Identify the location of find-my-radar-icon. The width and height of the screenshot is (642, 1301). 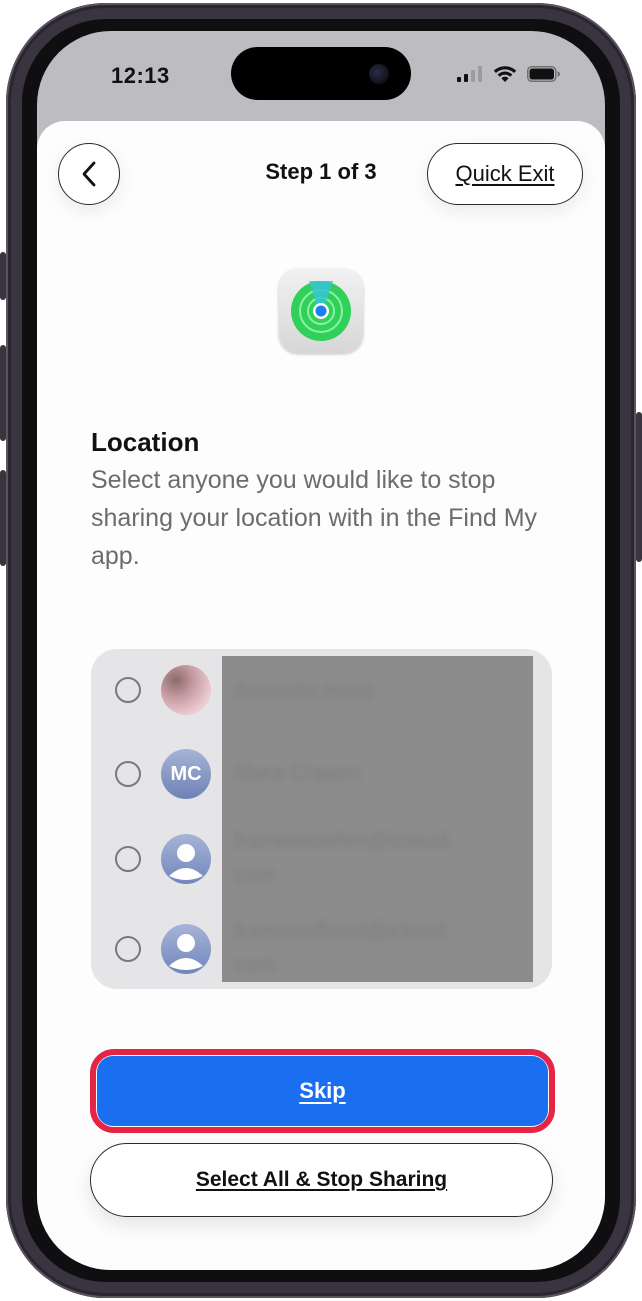
(321, 311).